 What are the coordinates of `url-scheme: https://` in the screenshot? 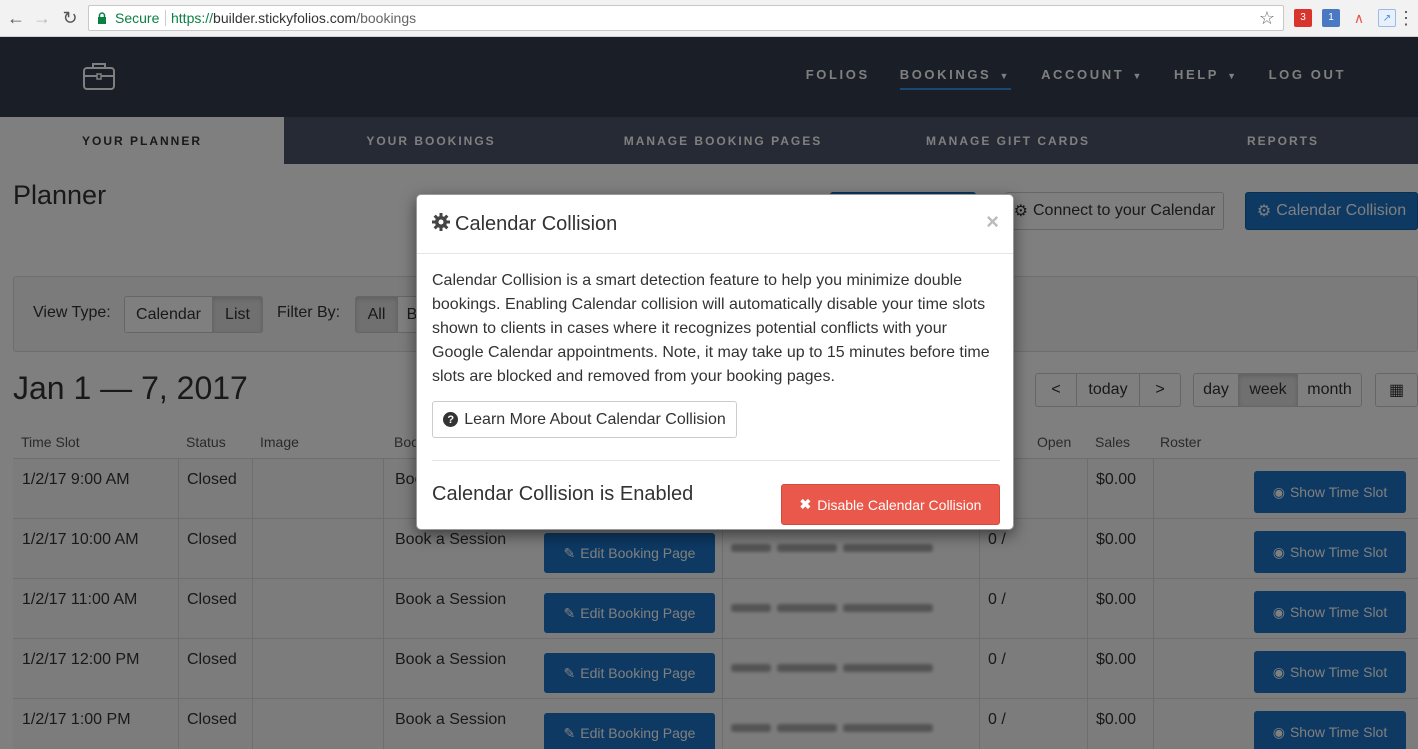 It's located at (192, 18).